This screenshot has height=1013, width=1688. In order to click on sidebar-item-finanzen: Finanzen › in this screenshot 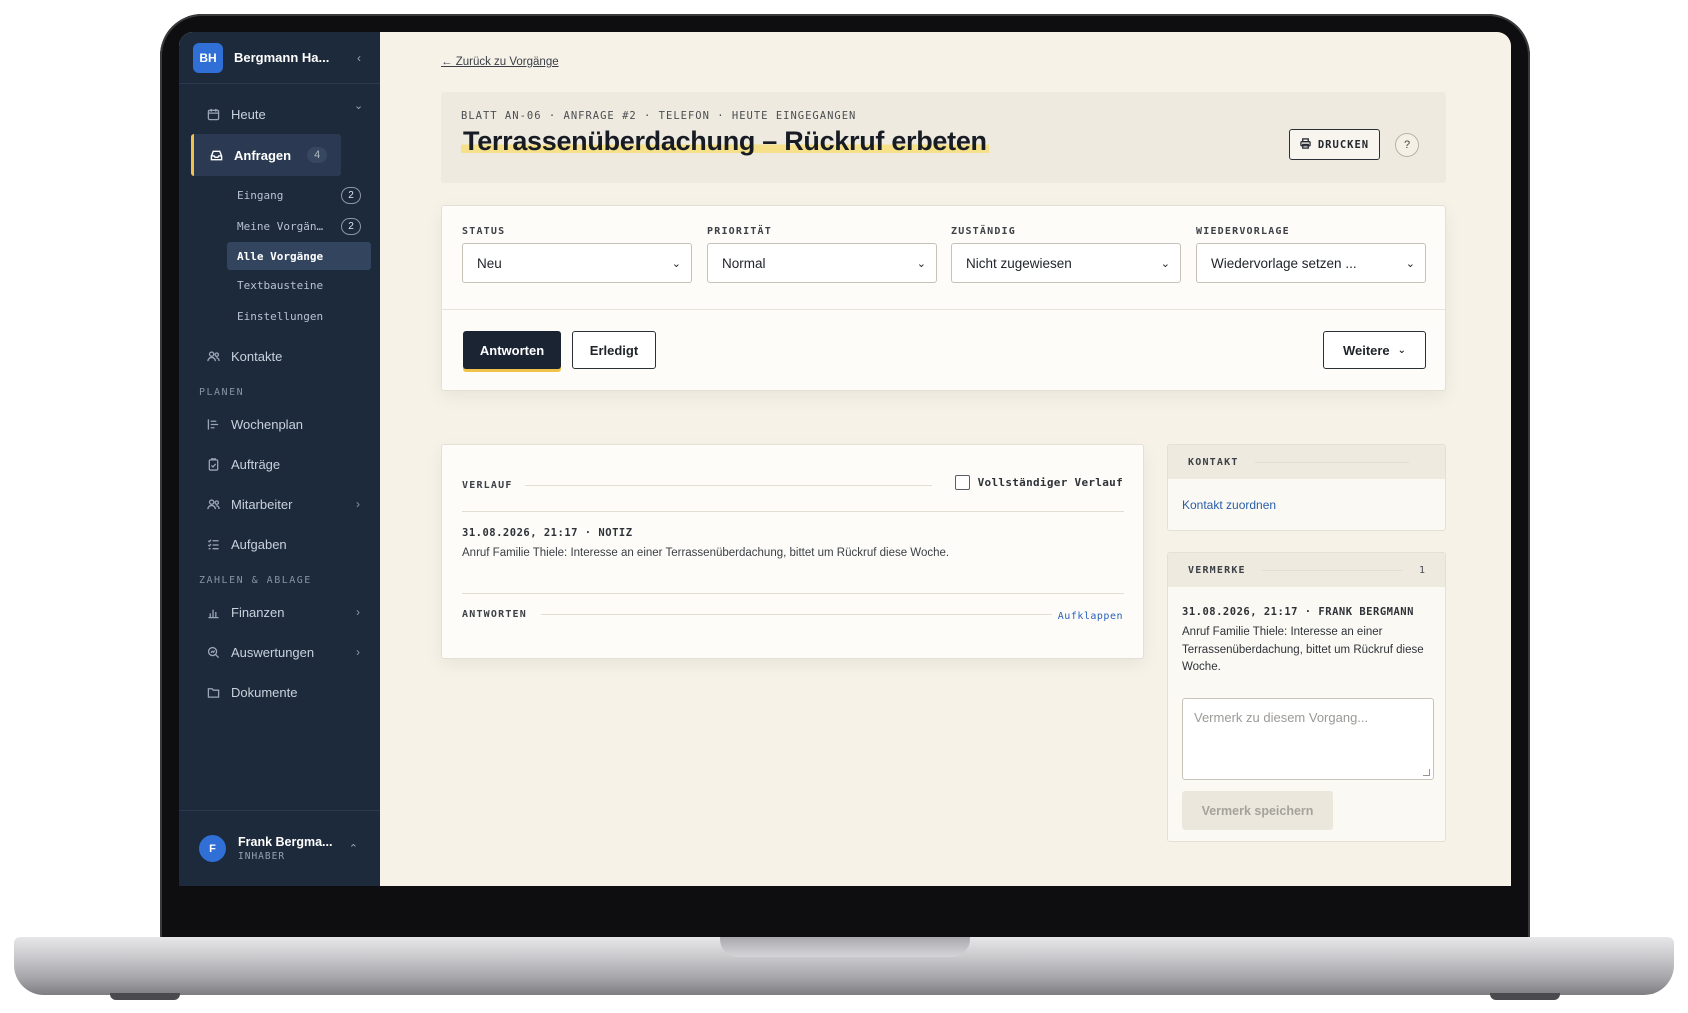, I will do `click(279, 612)`.